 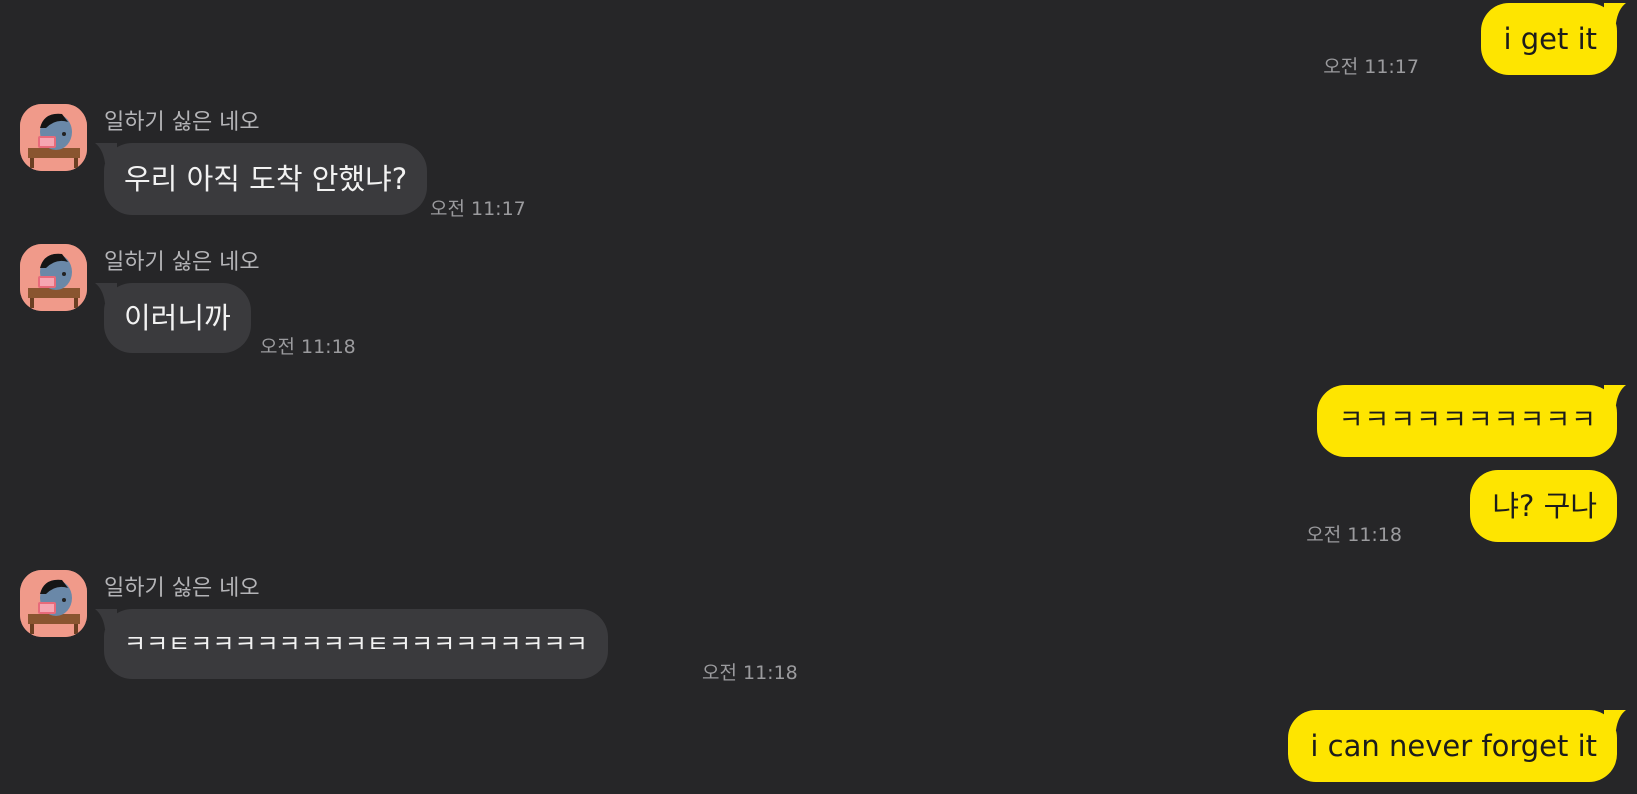 I want to click on message-text: i can never forget it, so click(x=1453, y=746).